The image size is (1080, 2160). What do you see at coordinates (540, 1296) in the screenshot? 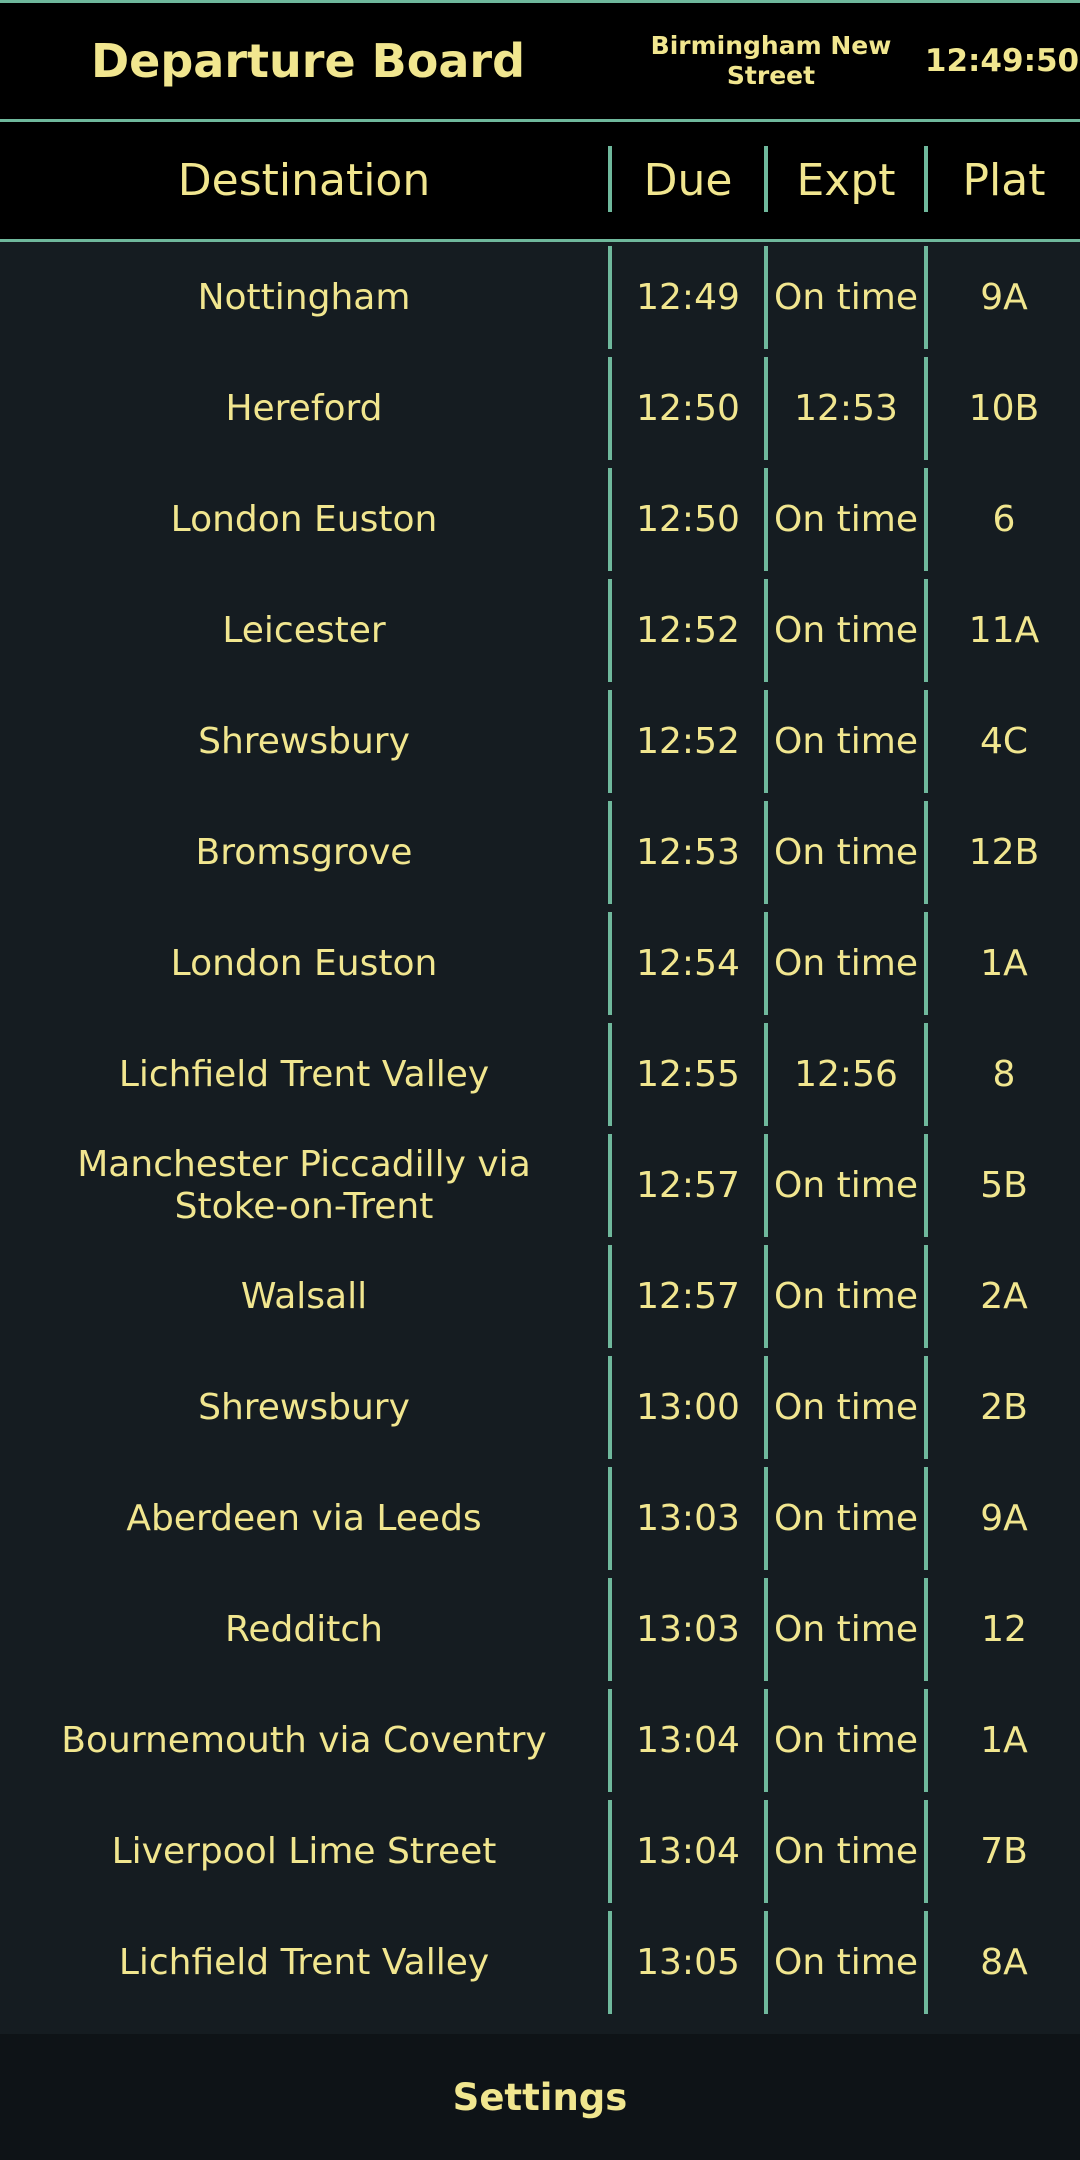
I see `departure-row: Walsall 12:57 On time 2A` at bounding box center [540, 1296].